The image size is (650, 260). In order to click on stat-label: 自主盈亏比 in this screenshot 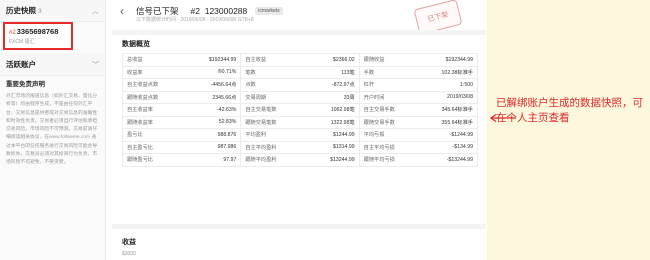, I will do `click(140, 147)`.